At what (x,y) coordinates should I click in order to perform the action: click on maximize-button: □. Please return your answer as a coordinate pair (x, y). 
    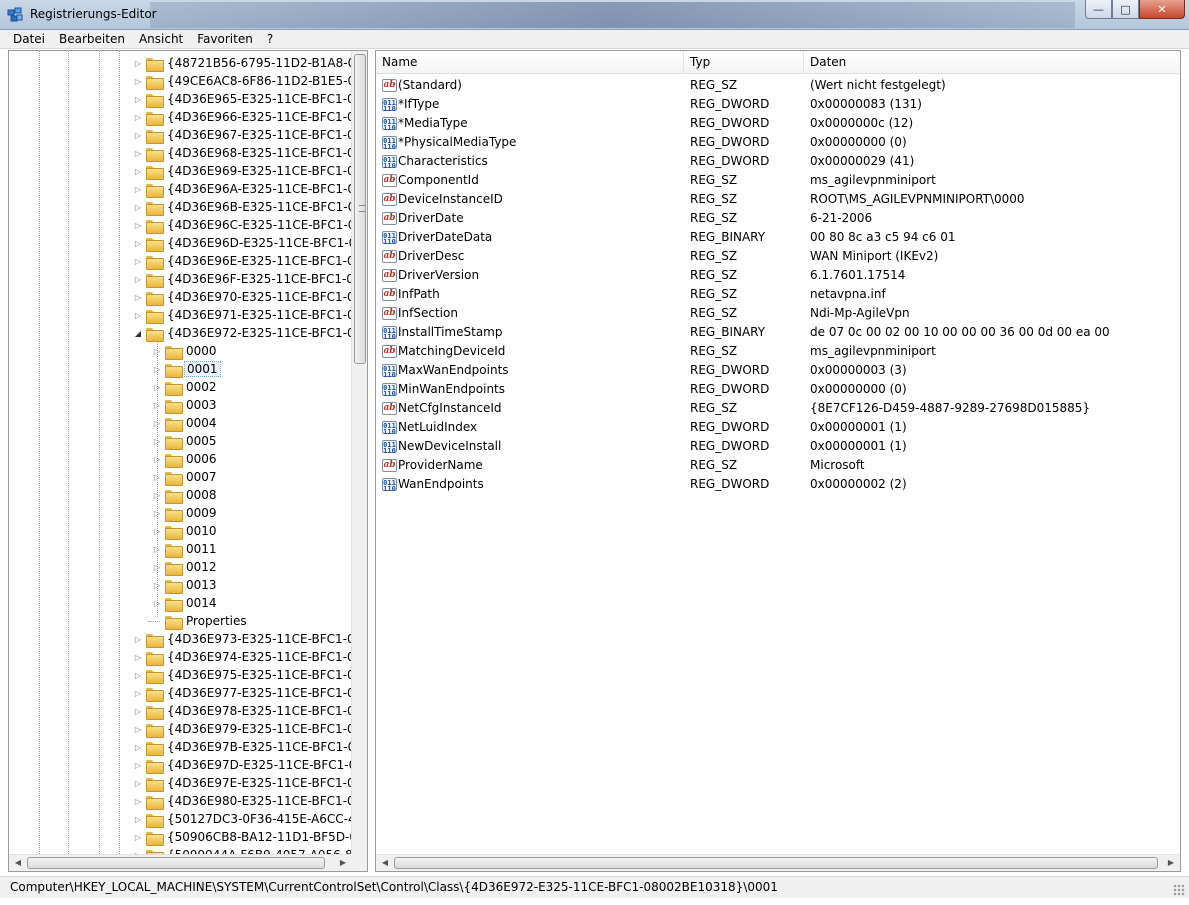
    Looking at the image, I should click on (1125, 9).